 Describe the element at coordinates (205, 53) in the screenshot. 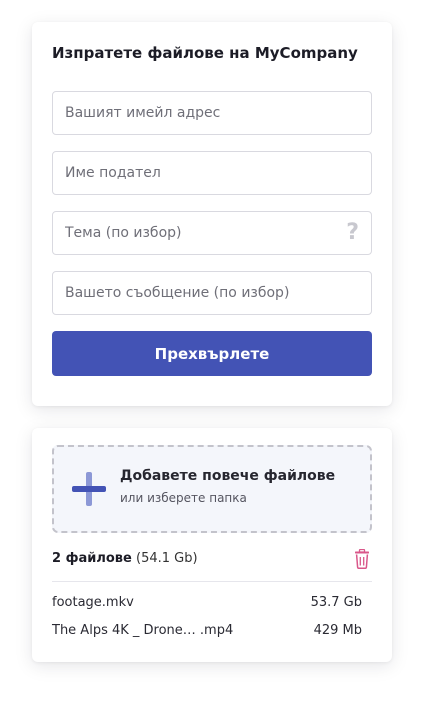

I see `form-title: Изпратете файлове на MyCompany` at that location.